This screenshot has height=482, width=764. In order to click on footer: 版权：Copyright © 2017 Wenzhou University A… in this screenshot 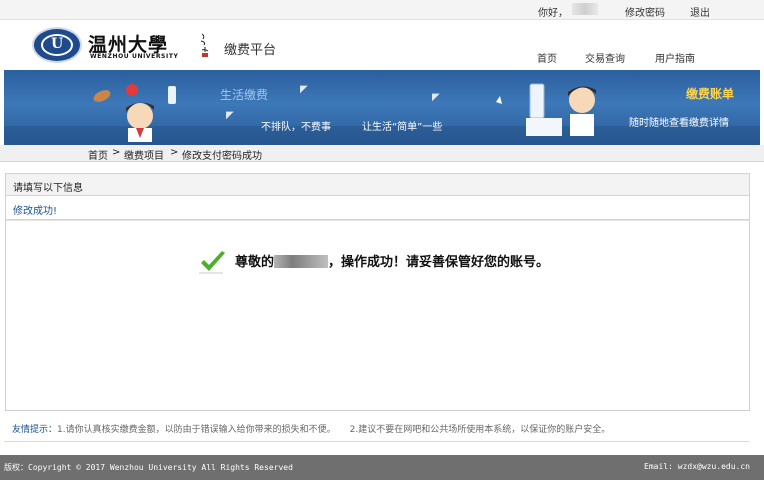, I will do `click(382, 467)`.